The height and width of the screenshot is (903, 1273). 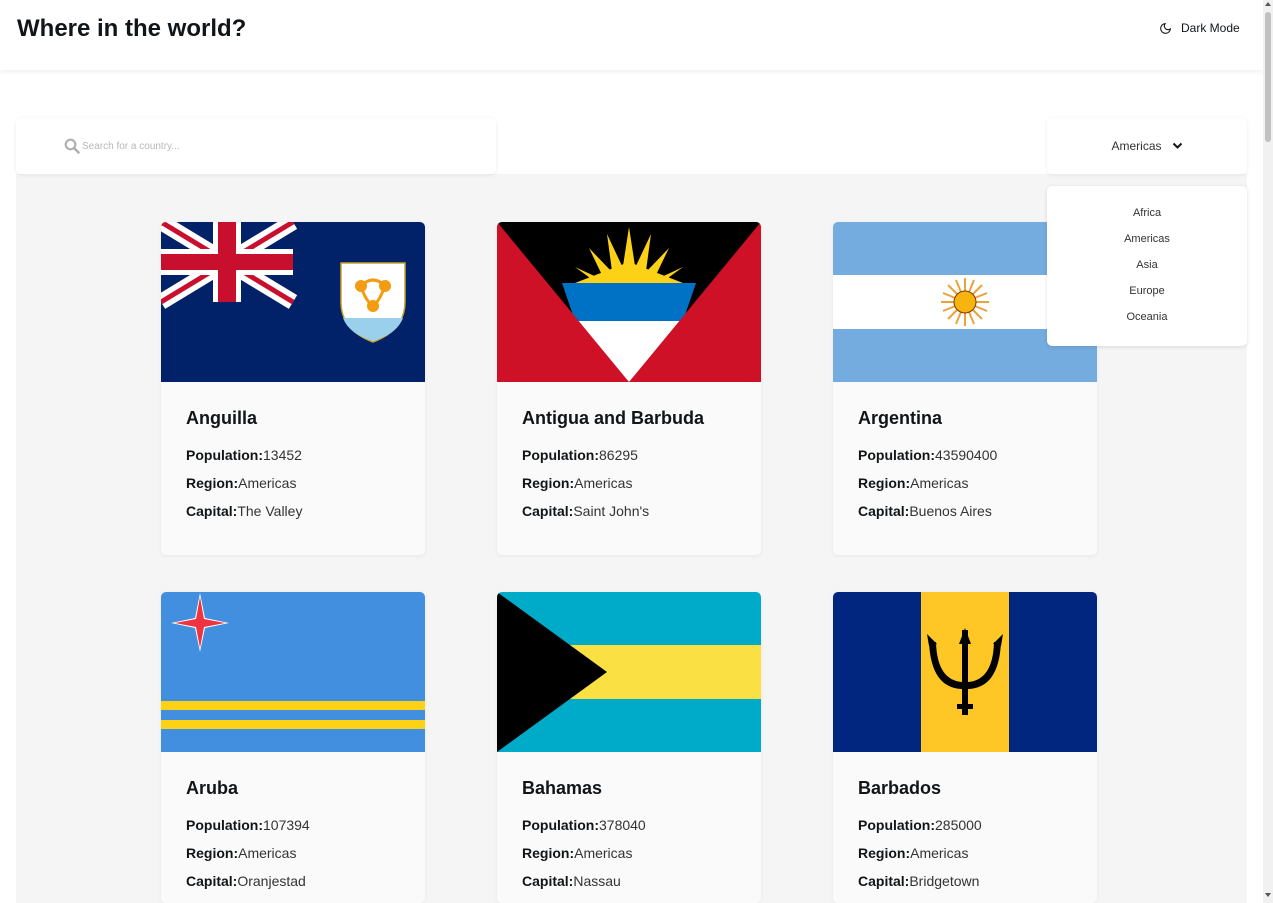 I want to click on population-value: 86295, so click(x=618, y=455).